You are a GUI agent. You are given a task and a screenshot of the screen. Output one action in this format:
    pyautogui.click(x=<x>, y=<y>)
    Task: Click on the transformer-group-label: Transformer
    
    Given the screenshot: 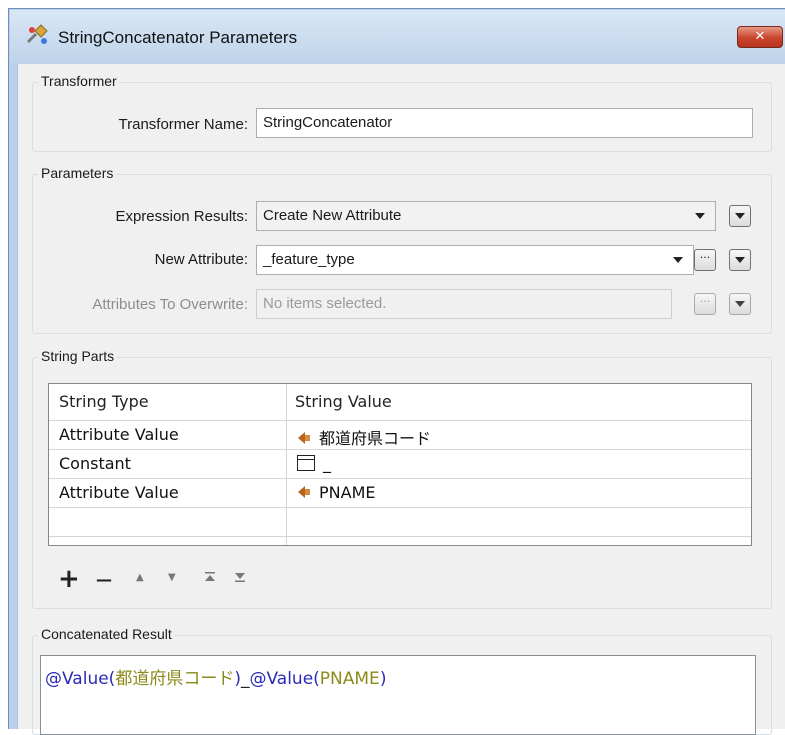 What is the action you would take?
    pyautogui.click(x=79, y=81)
    